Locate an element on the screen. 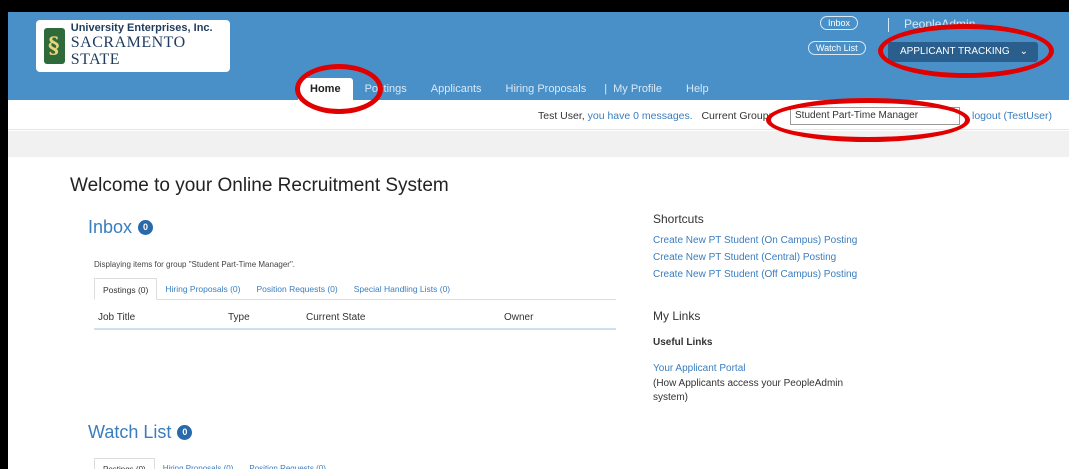 The height and width of the screenshot is (469, 1069). inbox-title: Inbox is located at coordinates (110, 227).